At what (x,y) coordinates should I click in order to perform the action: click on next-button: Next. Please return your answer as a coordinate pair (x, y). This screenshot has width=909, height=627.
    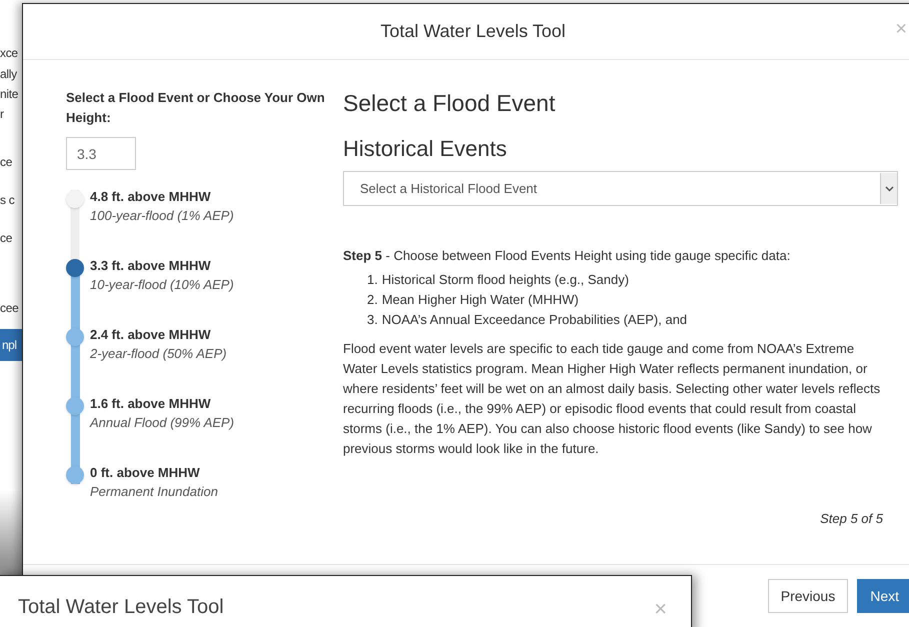
    Looking at the image, I should click on (883, 596).